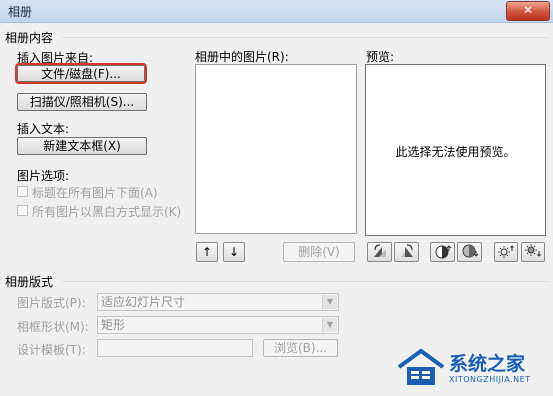 This screenshot has height=396, width=553. I want to click on site-watermark: 系统之家 XITONGZHIJIA.NET, so click(472, 369).